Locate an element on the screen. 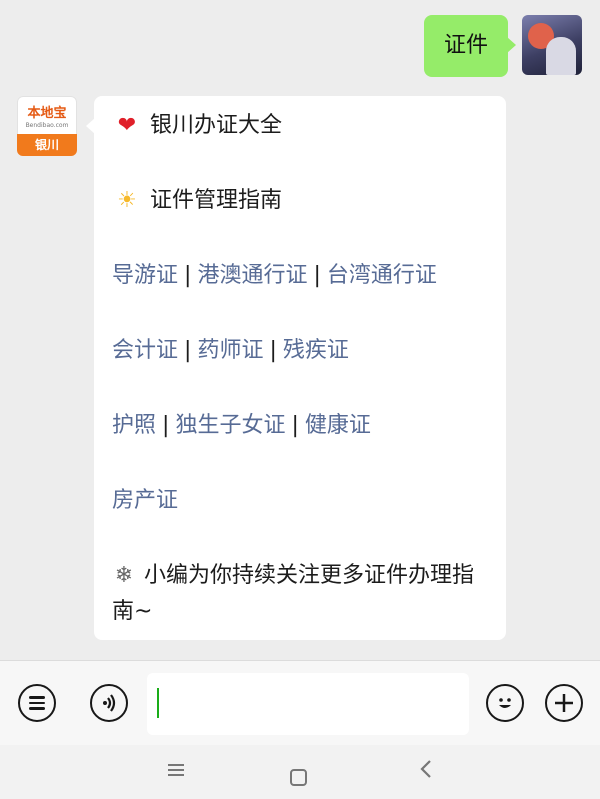 This screenshot has width=600, height=799. link-only-child-cert: 独生子女证 is located at coordinates (230, 425).